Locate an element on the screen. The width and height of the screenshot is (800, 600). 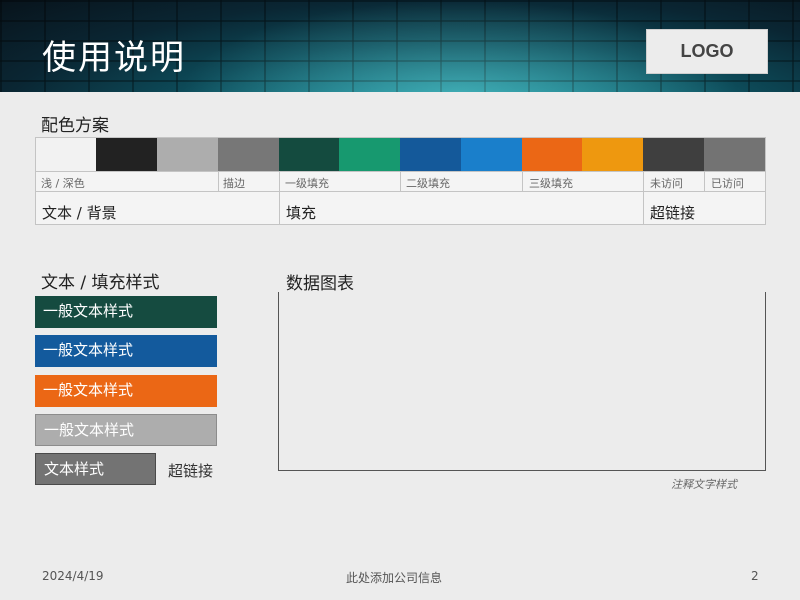
swatch-dark is located at coordinates (126, 154).